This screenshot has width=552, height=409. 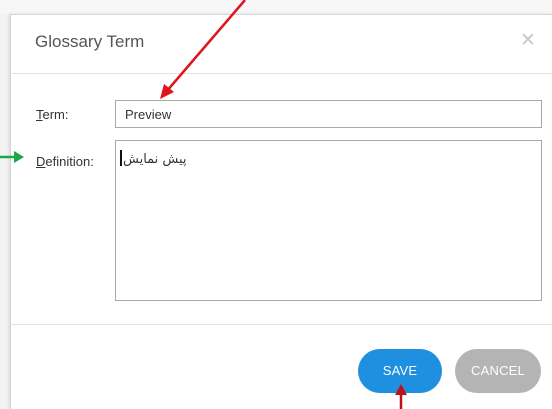 I want to click on definition-label-hotkey: D, so click(x=41, y=161).